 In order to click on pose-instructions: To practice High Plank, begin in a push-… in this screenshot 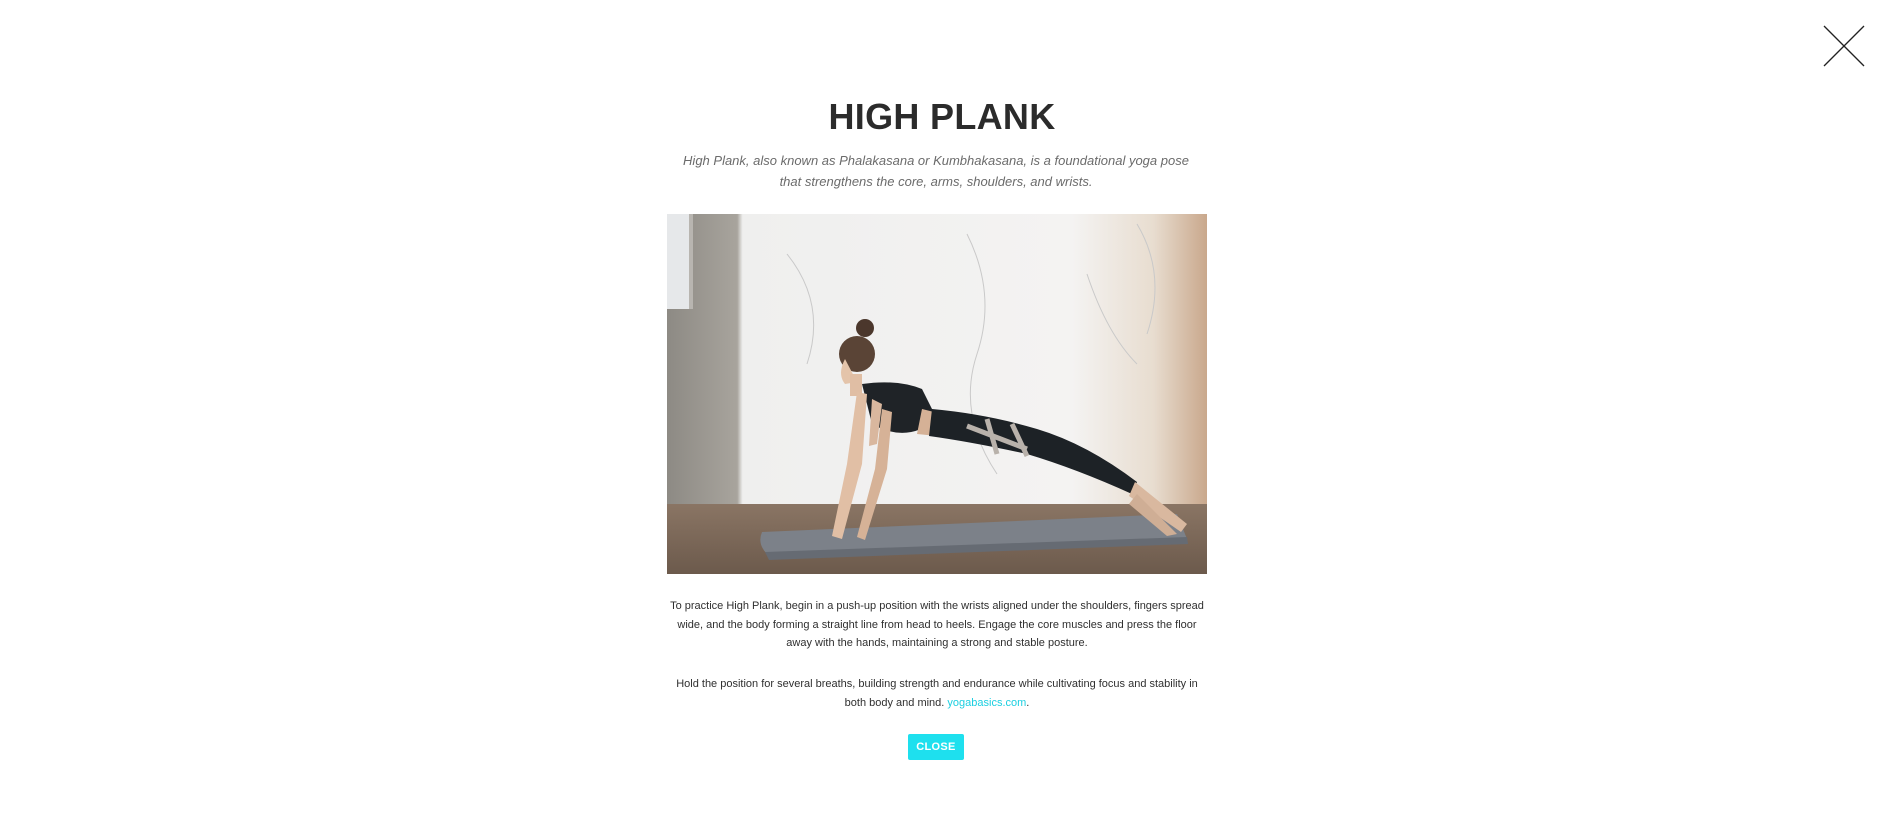, I will do `click(937, 624)`.